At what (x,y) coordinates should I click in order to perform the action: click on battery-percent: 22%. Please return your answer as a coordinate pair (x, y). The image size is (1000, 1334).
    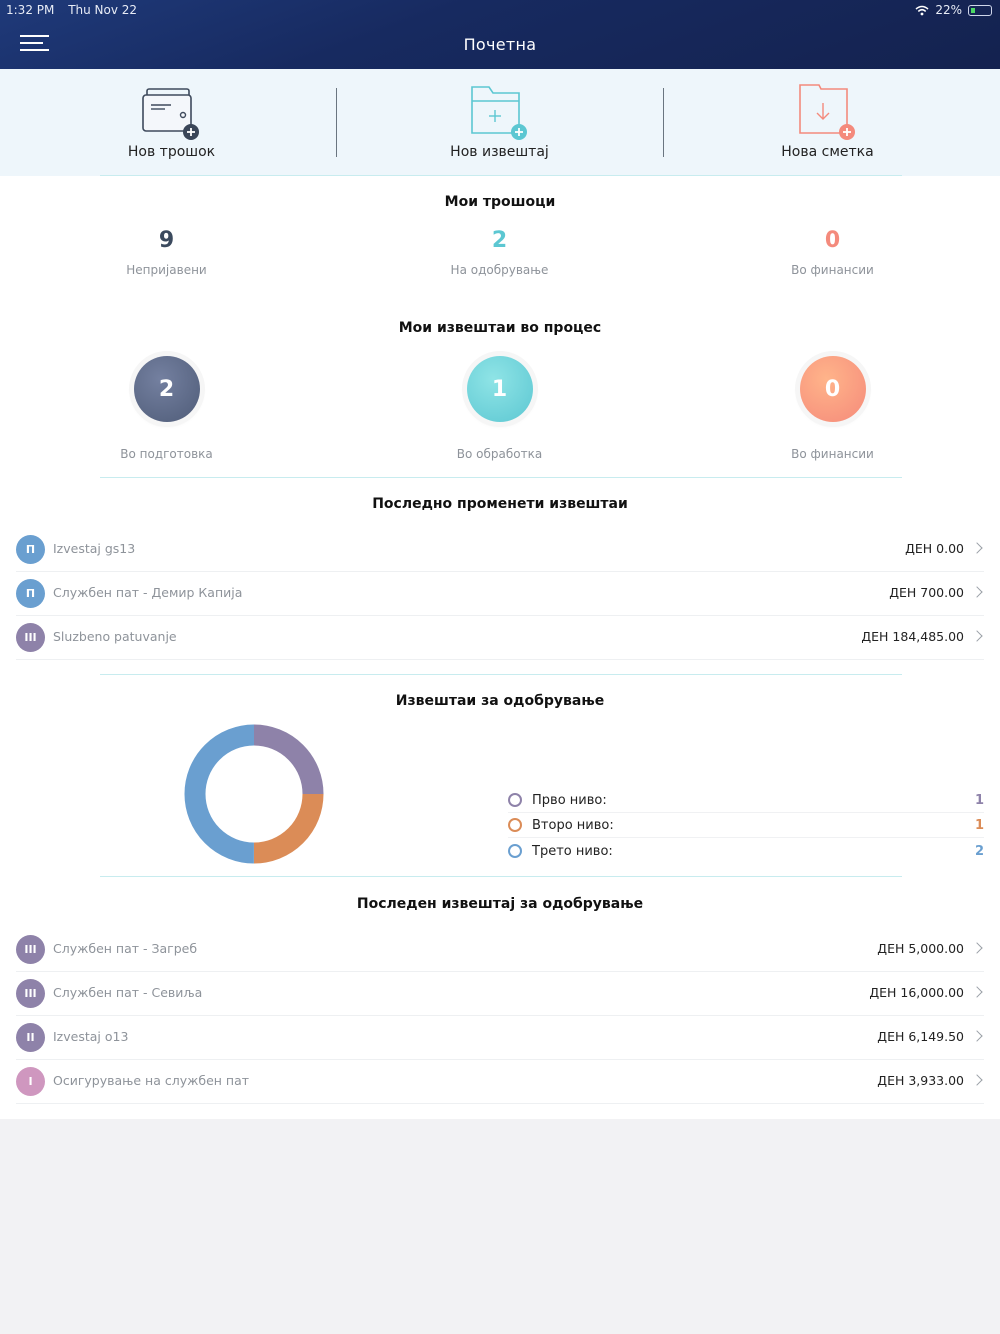
    Looking at the image, I should click on (948, 10).